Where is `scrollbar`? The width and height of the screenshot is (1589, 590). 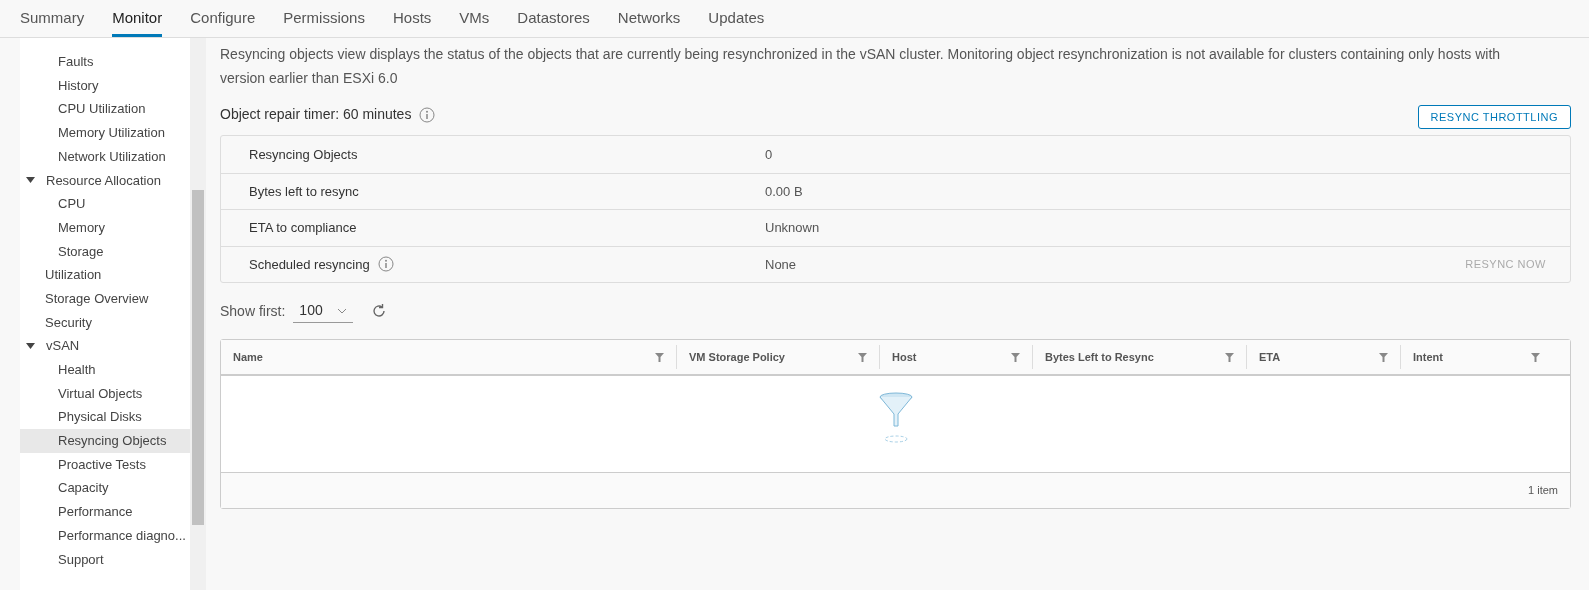 scrollbar is located at coordinates (198, 314).